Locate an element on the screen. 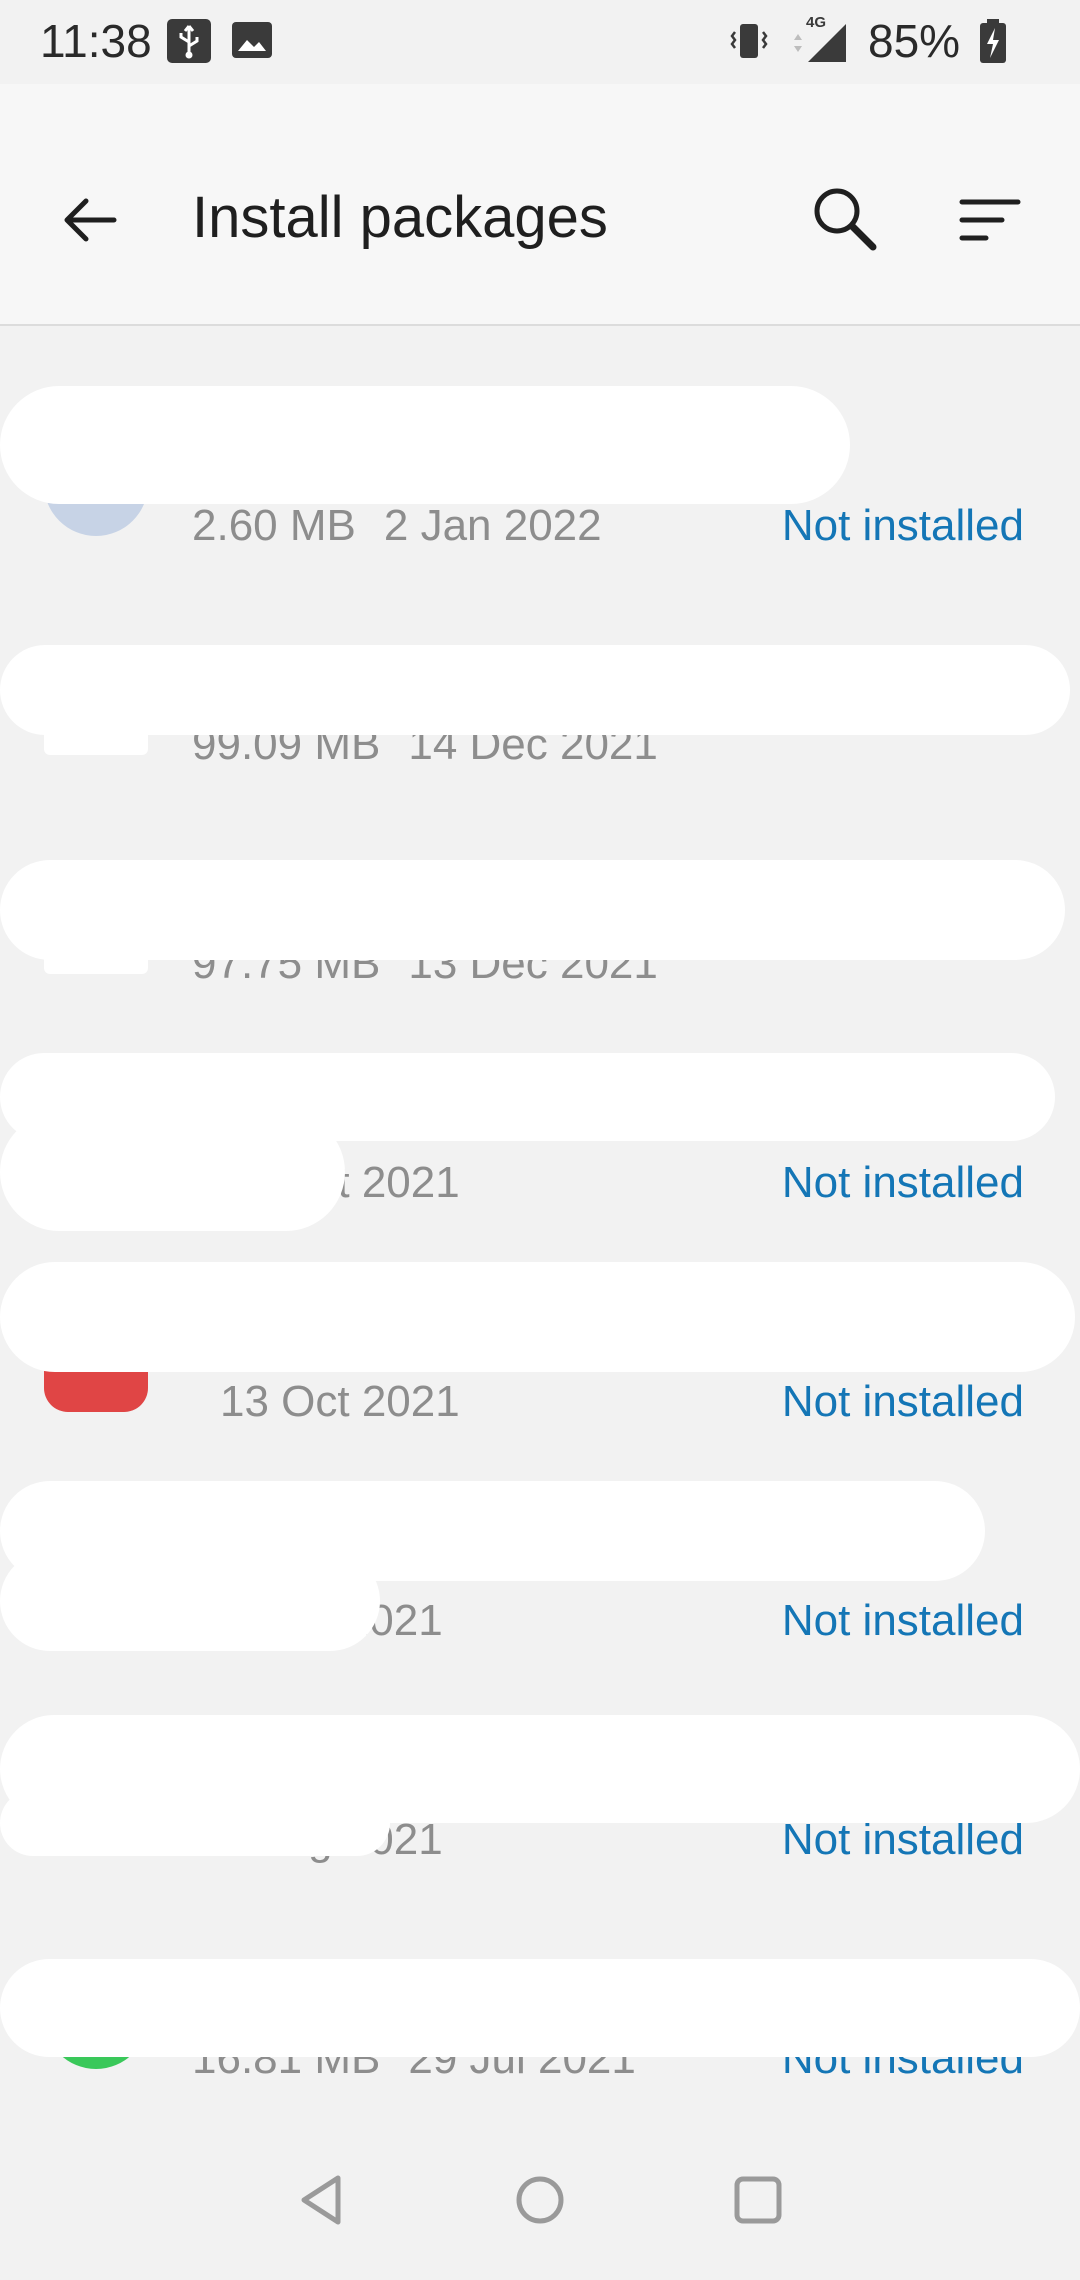 The image size is (1080, 2280). back-button is located at coordinates (90, 220).